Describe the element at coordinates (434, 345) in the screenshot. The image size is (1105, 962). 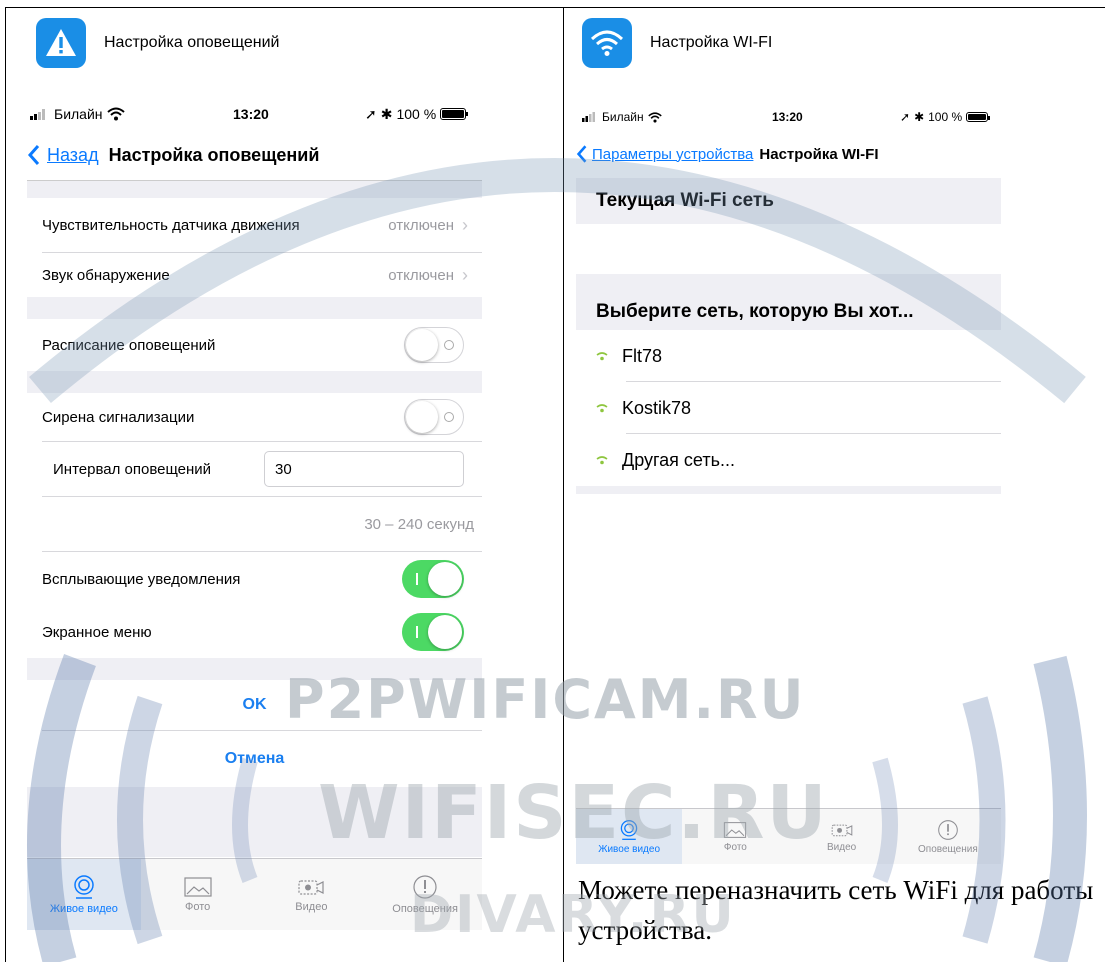
I see `schedule-toggle` at that location.